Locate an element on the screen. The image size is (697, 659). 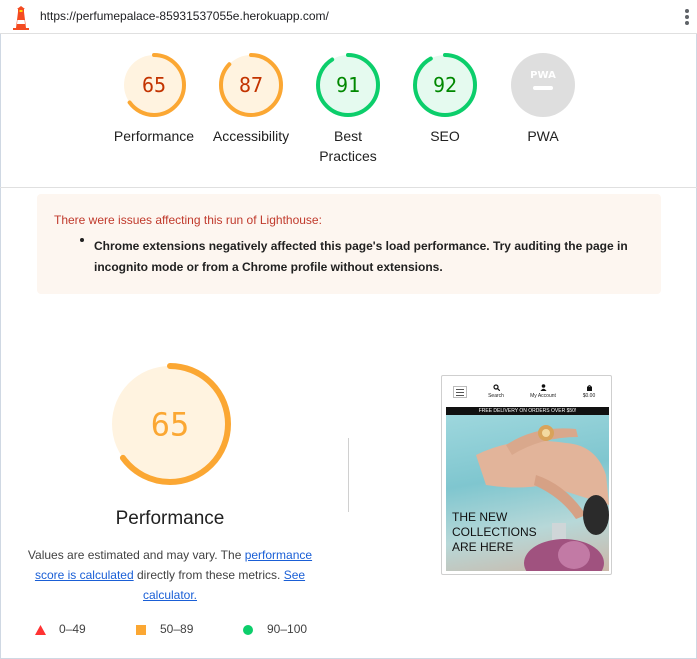
lighthouse-logo-icon is located at coordinates (21, 18).